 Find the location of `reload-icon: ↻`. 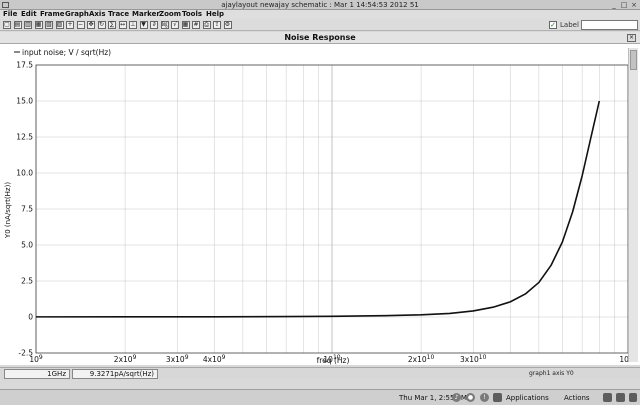

reload-icon: ↻ is located at coordinates (101, 25).